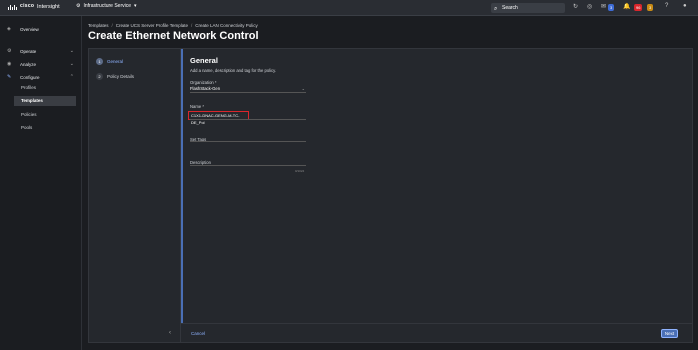 Image resolution: width=698 pixels, height=350 pixels. What do you see at coordinates (9, 64) in the screenshot?
I see `analyze-icon: ◉` at bounding box center [9, 64].